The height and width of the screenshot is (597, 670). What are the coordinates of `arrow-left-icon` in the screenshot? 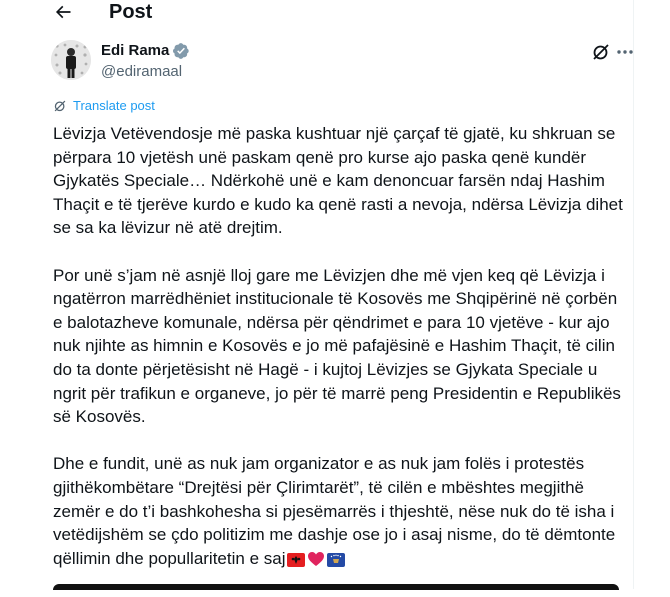 It's located at (63, 12).